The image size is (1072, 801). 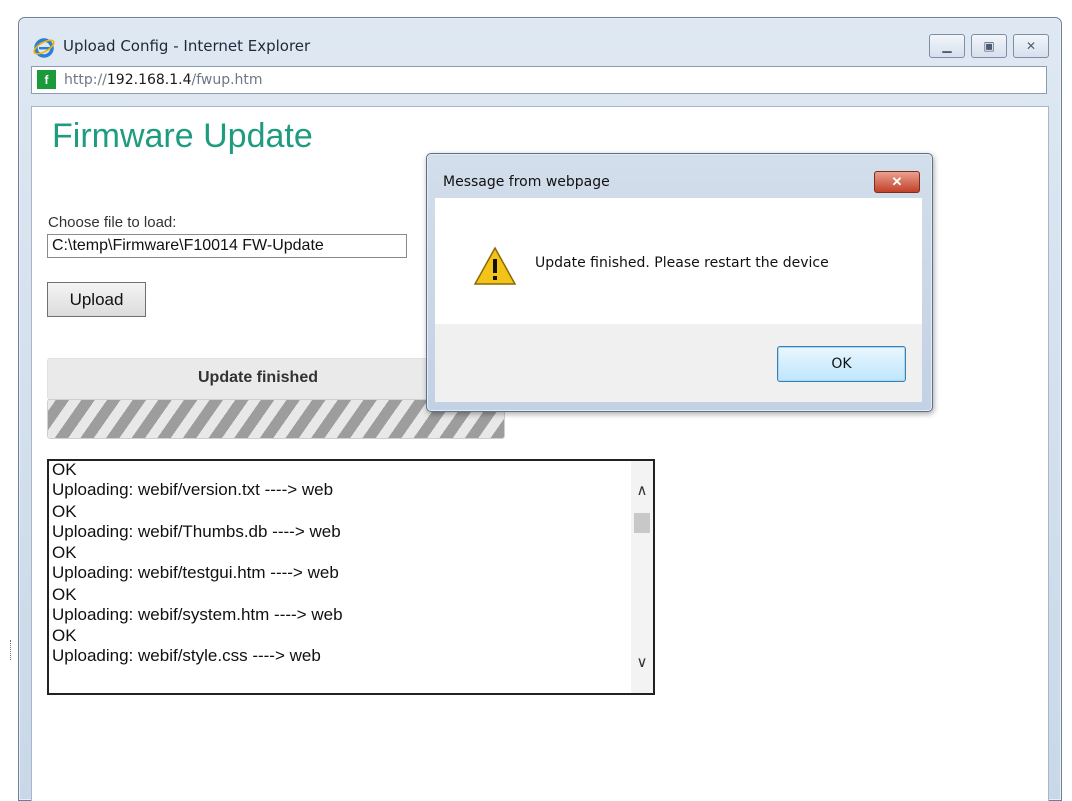 What do you see at coordinates (642, 523) in the screenshot?
I see `scroll-thumb` at bounding box center [642, 523].